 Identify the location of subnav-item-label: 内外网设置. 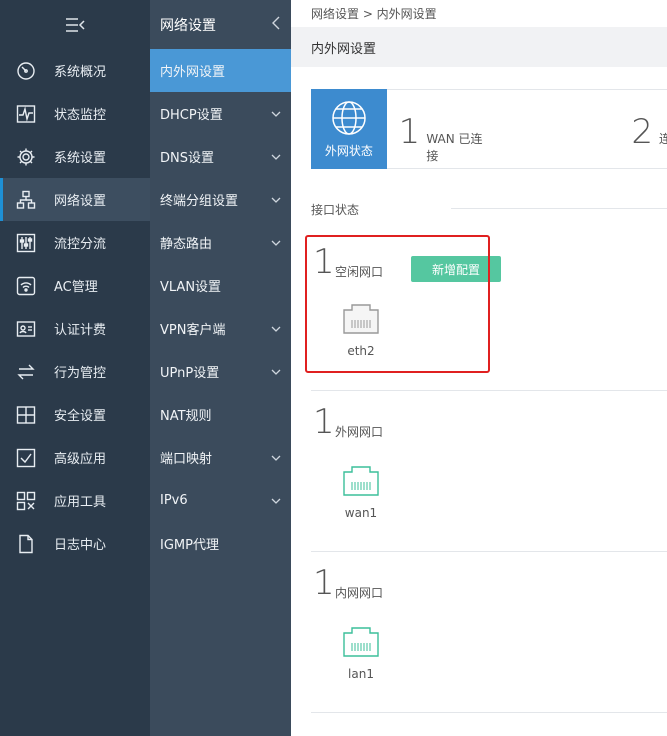
(193, 72).